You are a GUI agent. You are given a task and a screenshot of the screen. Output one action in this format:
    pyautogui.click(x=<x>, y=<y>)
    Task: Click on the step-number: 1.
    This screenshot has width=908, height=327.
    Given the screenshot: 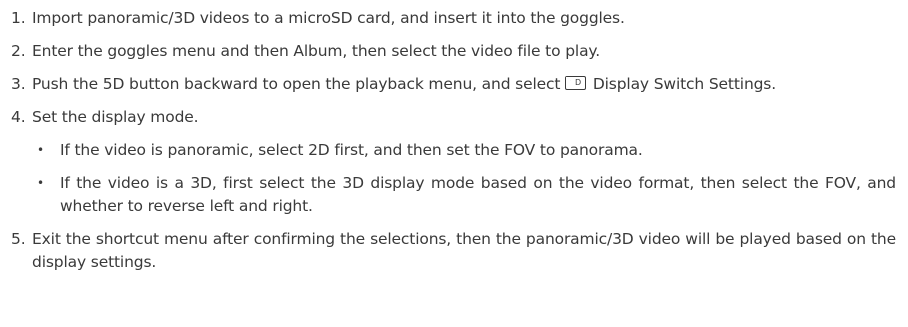 What is the action you would take?
    pyautogui.click(x=18, y=18)
    